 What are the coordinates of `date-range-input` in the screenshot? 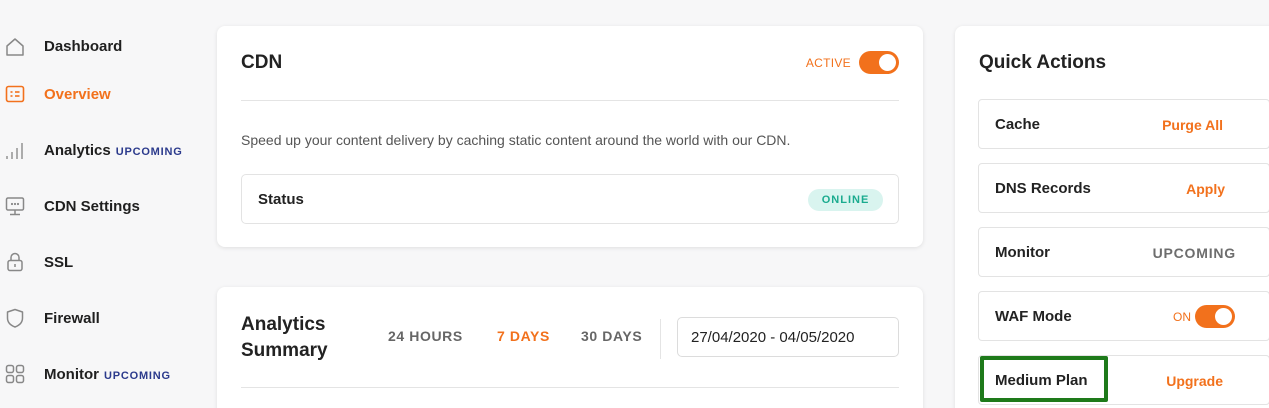 It's located at (788, 337).